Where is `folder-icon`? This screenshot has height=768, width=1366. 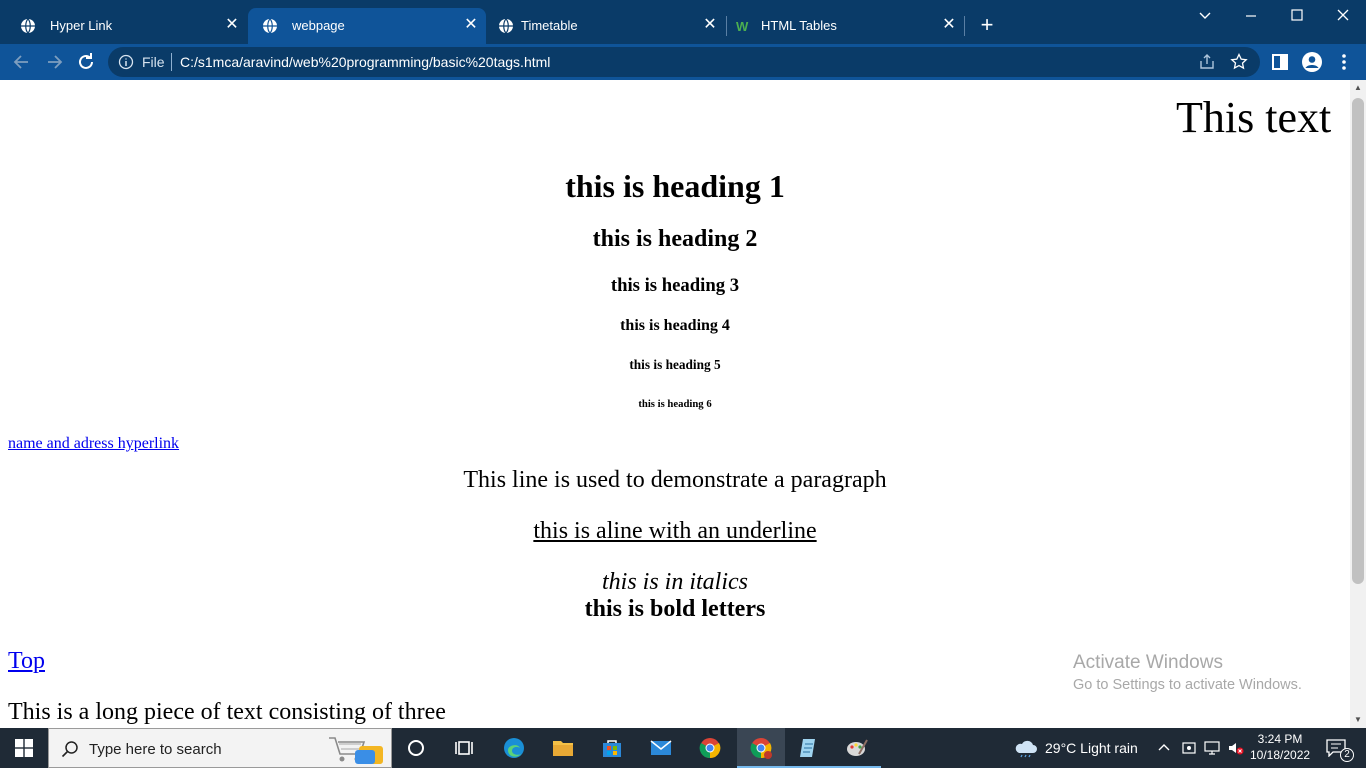
folder-icon is located at coordinates (563, 748).